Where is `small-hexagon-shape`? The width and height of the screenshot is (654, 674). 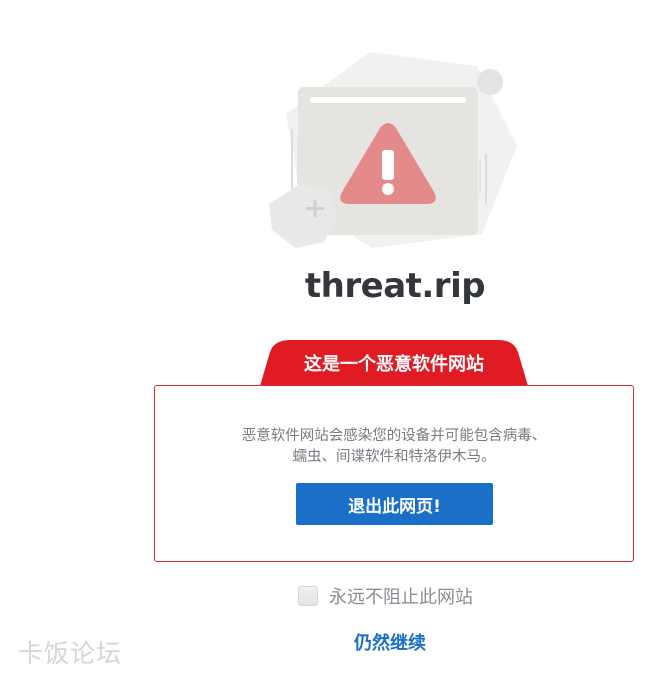
small-hexagon-shape is located at coordinates (303, 216).